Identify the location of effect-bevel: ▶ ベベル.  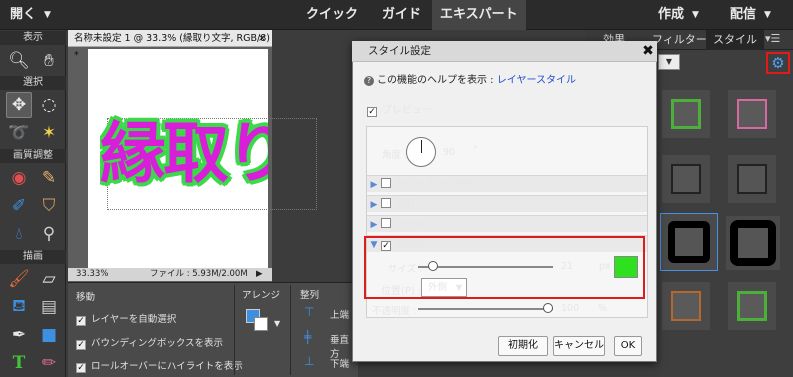
(507, 223).